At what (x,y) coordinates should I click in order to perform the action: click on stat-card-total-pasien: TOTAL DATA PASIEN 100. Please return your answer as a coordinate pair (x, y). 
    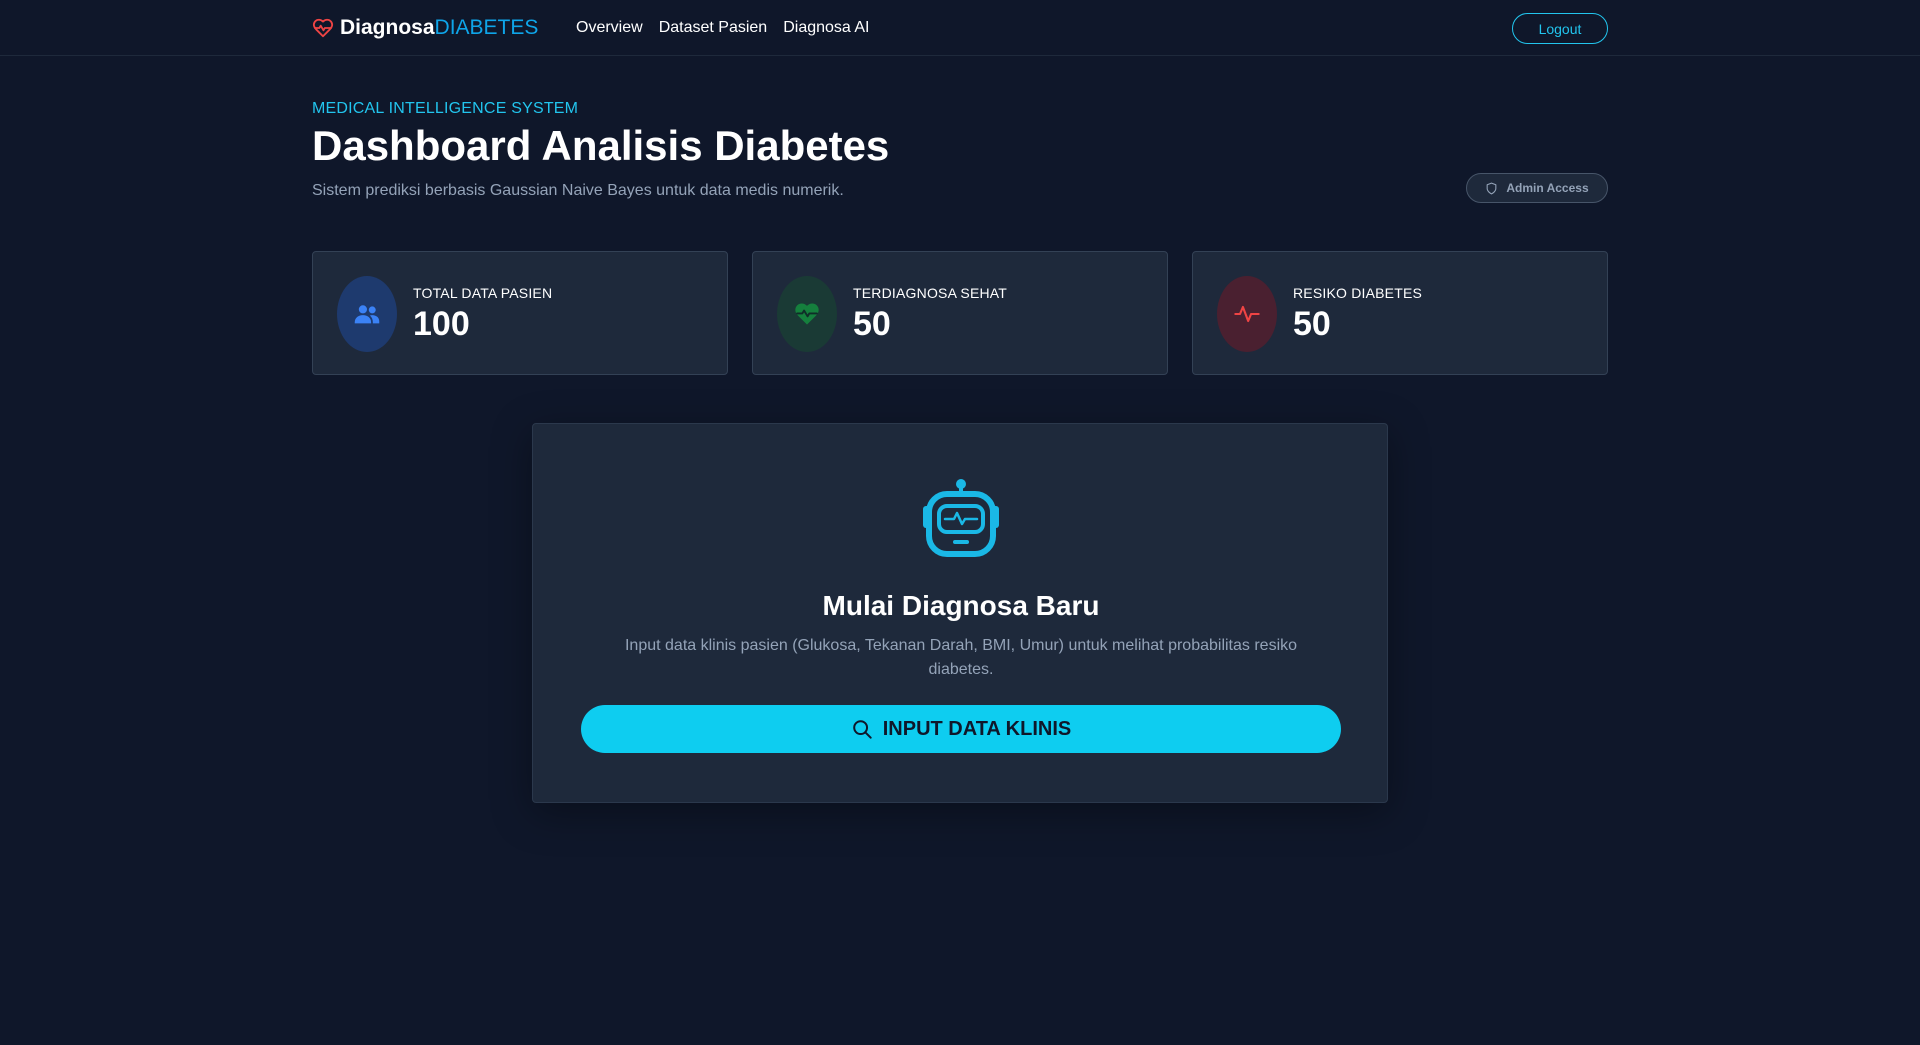
    Looking at the image, I should click on (520, 313).